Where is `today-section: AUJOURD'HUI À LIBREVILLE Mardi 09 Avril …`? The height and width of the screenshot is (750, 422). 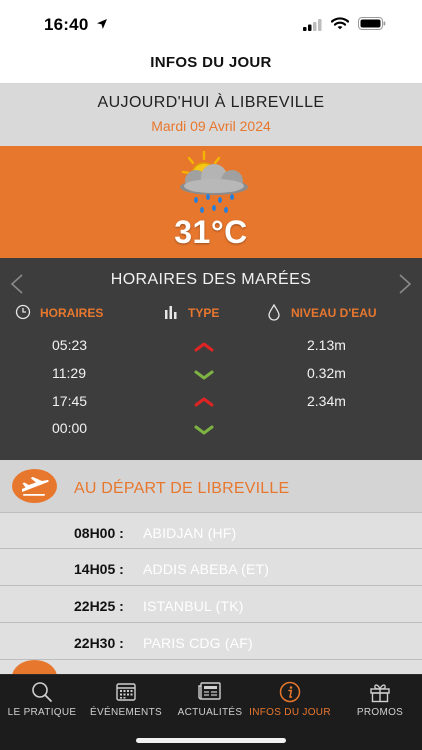 today-section: AUJOURD'HUI À LIBREVILLE Mardi 09 Avril … is located at coordinates (211, 115).